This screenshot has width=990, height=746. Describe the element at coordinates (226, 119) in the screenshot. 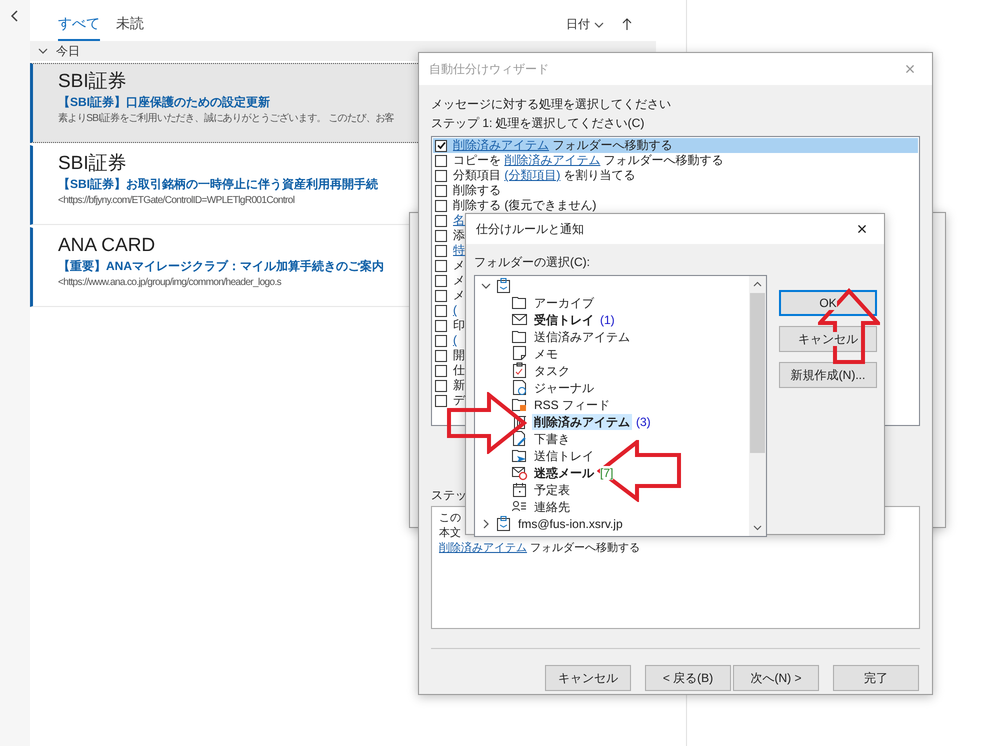

I see `message-preview: 素よりSBI証券をご利用いただき、誠にありがとうございます。 このたび、お客` at that location.